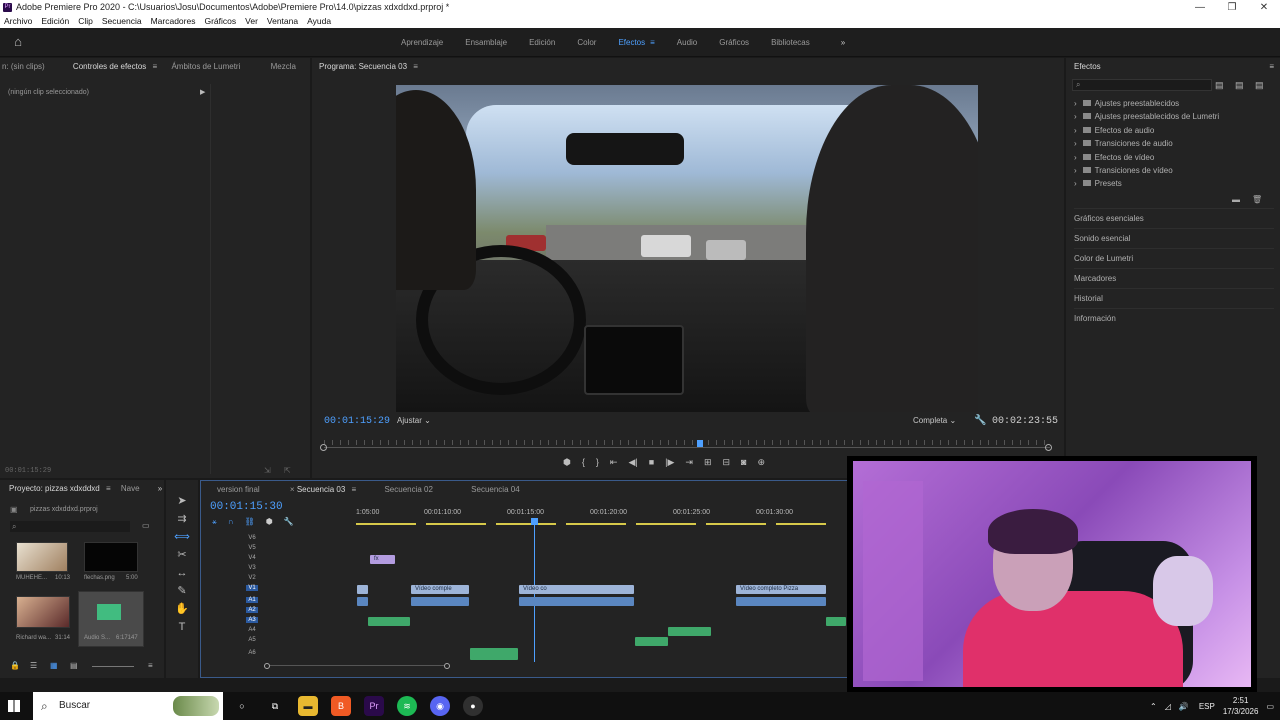 Image resolution: width=1280 pixels, height=720 pixels. What do you see at coordinates (18, 42) in the screenshot?
I see `home-icon: ⌂` at bounding box center [18, 42].